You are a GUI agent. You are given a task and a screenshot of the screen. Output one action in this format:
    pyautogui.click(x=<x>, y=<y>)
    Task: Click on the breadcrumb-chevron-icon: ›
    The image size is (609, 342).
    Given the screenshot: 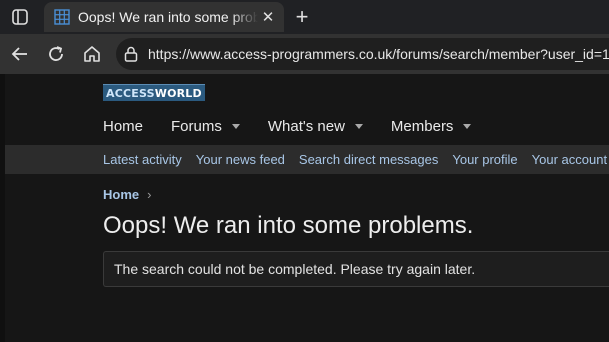 What is the action you would take?
    pyautogui.click(x=149, y=194)
    